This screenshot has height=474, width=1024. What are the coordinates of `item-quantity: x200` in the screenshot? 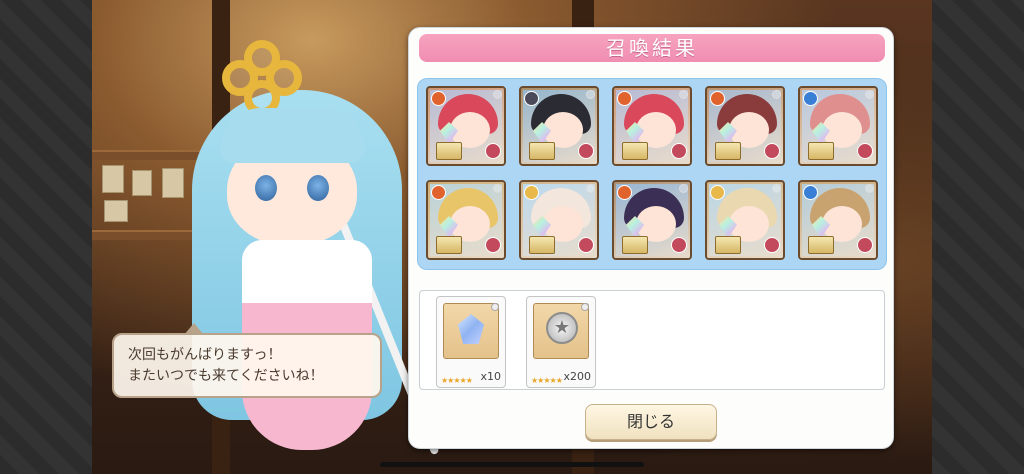 It's located at (577, 376).